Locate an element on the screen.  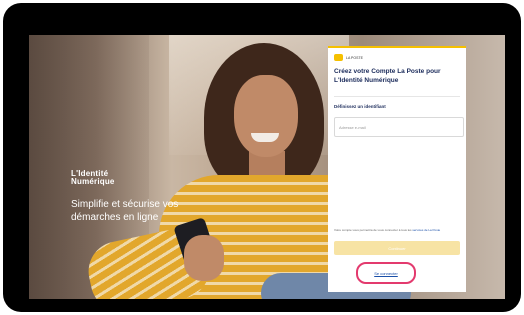
la-poste-logo: LA POSTE is located at coordinates (348, 57).